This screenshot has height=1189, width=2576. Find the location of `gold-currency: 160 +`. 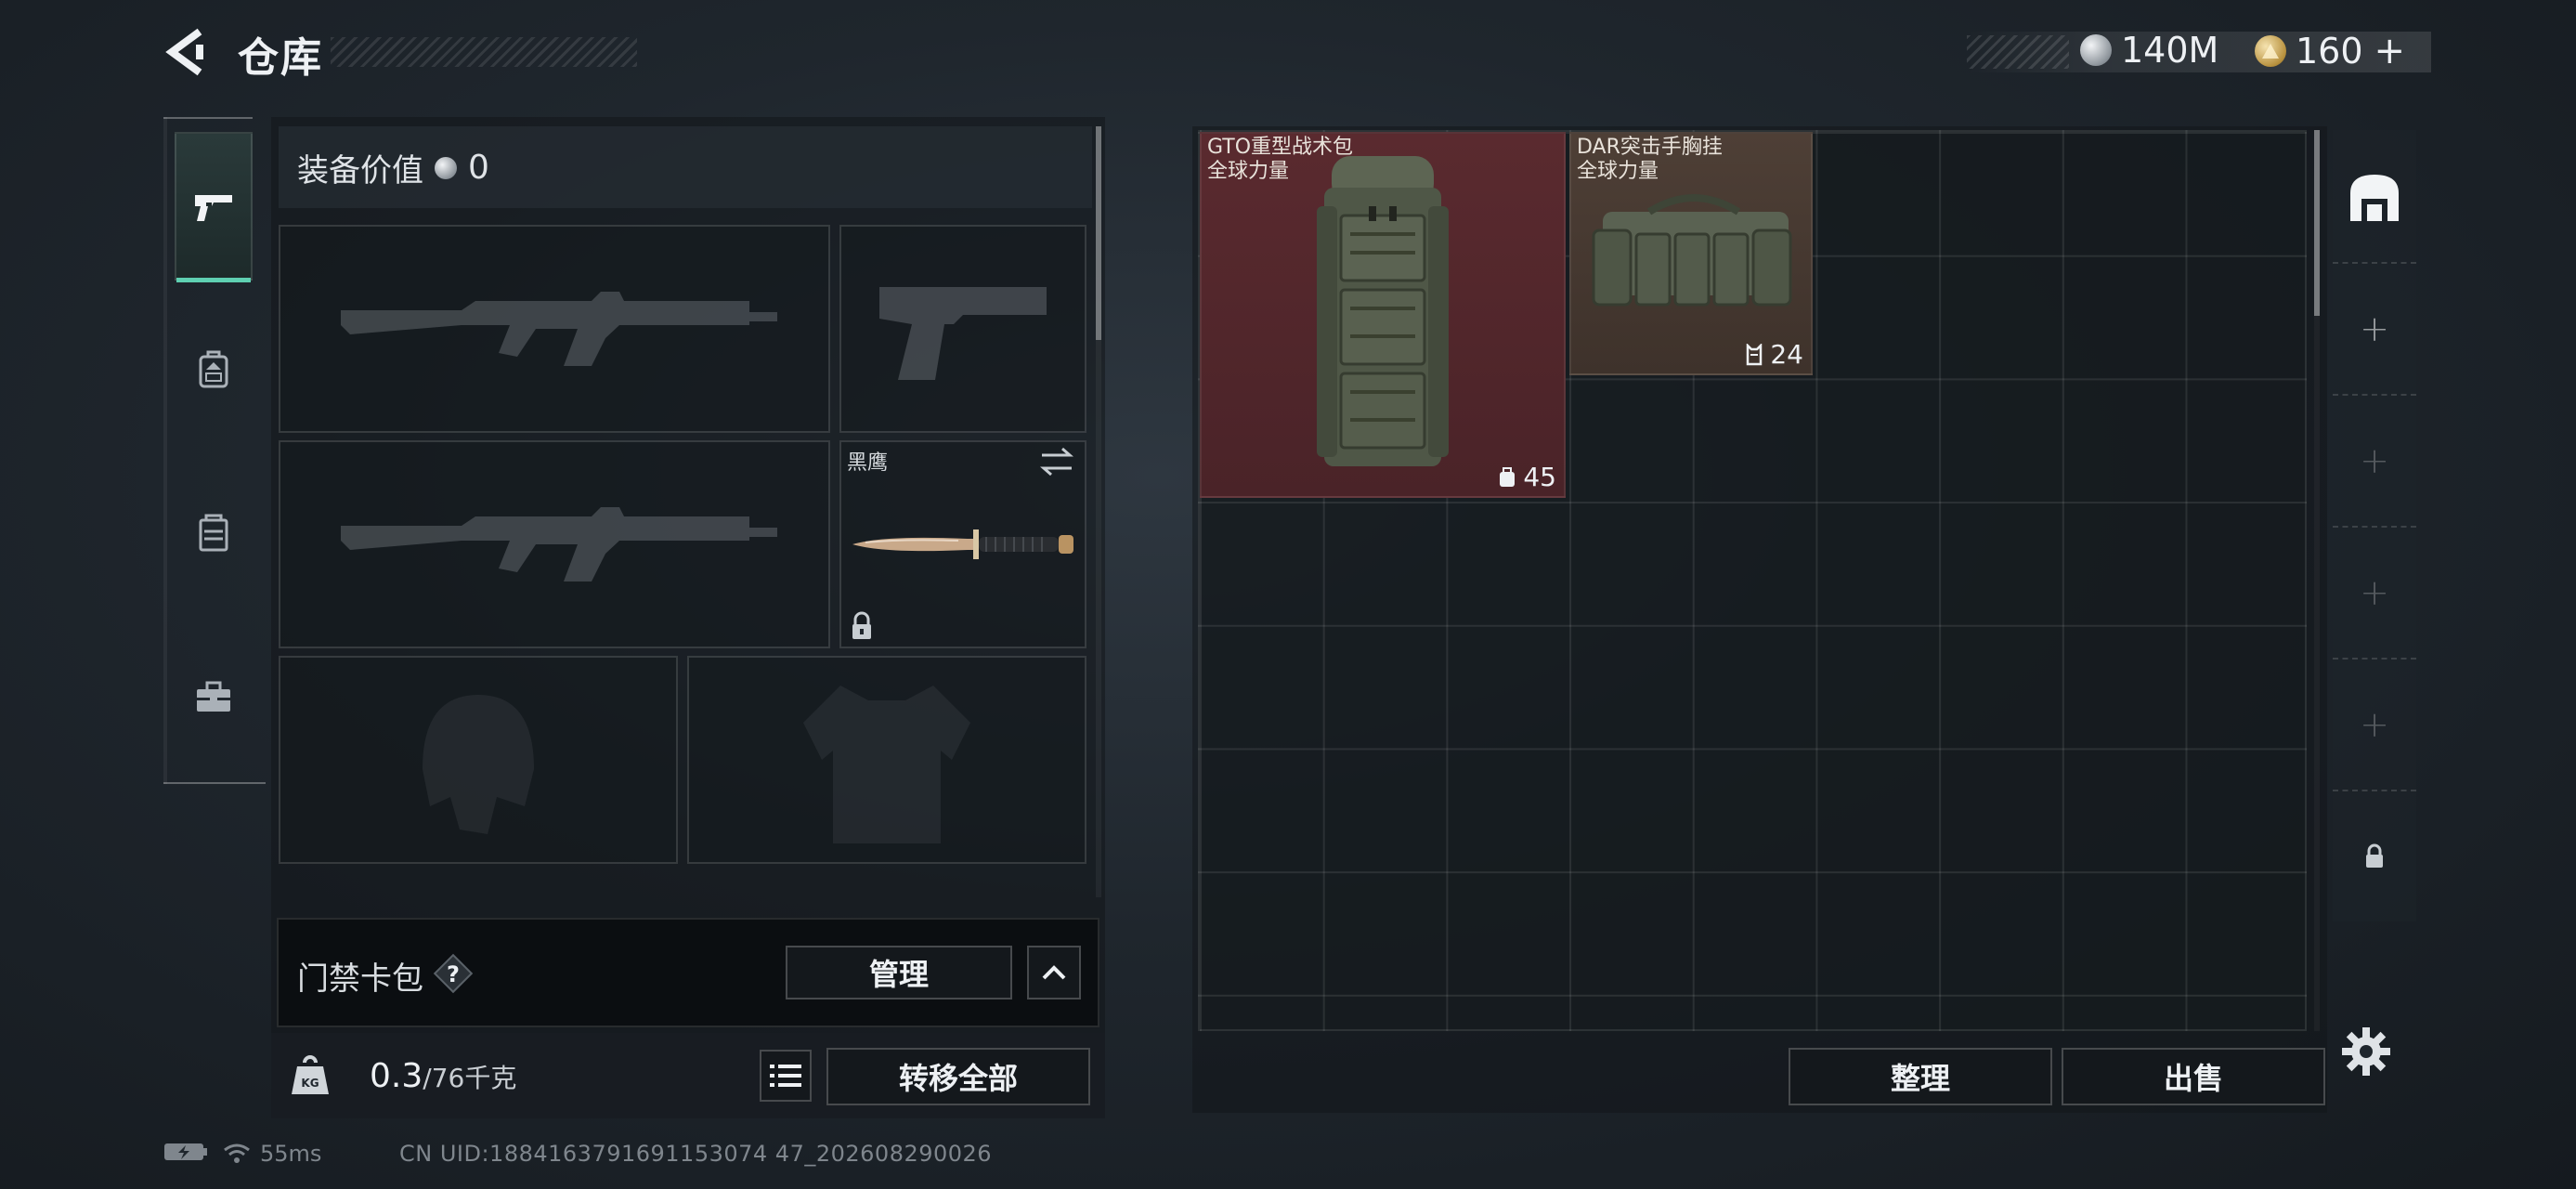

gold-currency: 160 + is located at coordinates (2330, 51).